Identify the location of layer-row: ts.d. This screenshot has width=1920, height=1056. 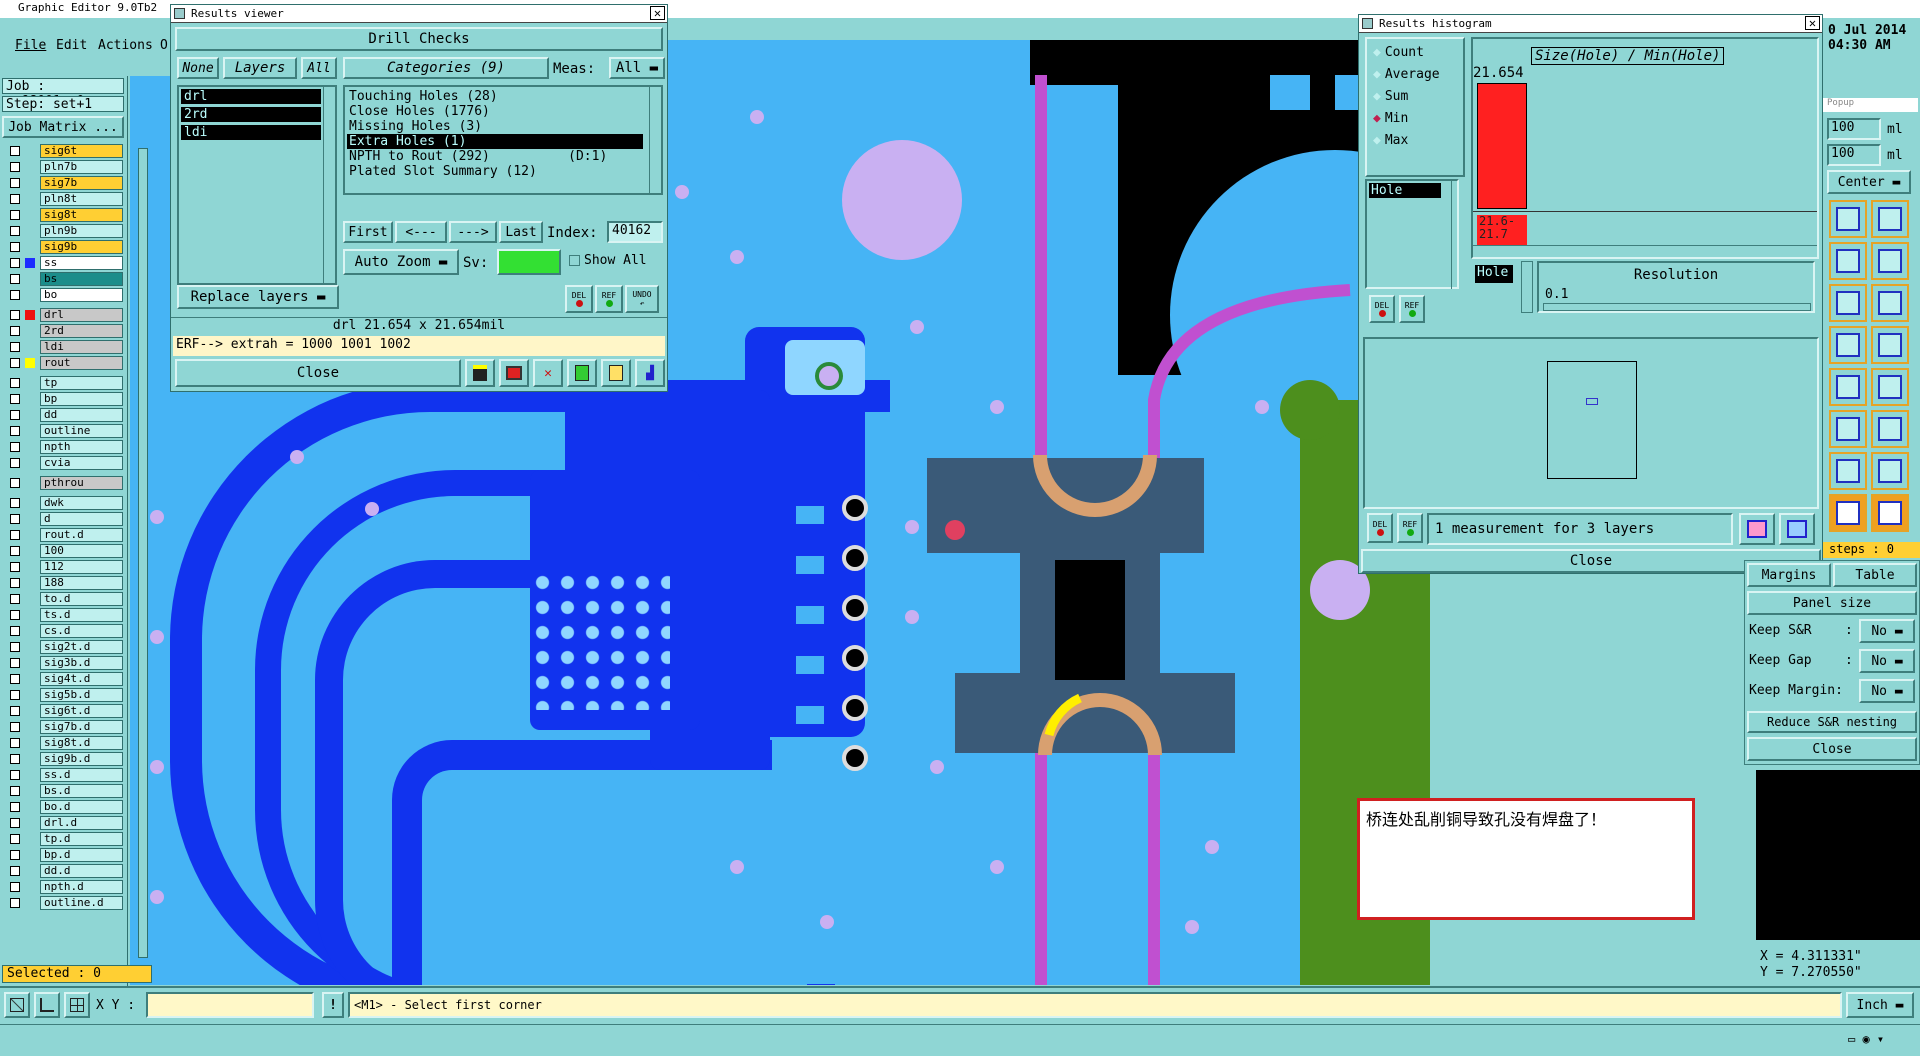
(65, 615).